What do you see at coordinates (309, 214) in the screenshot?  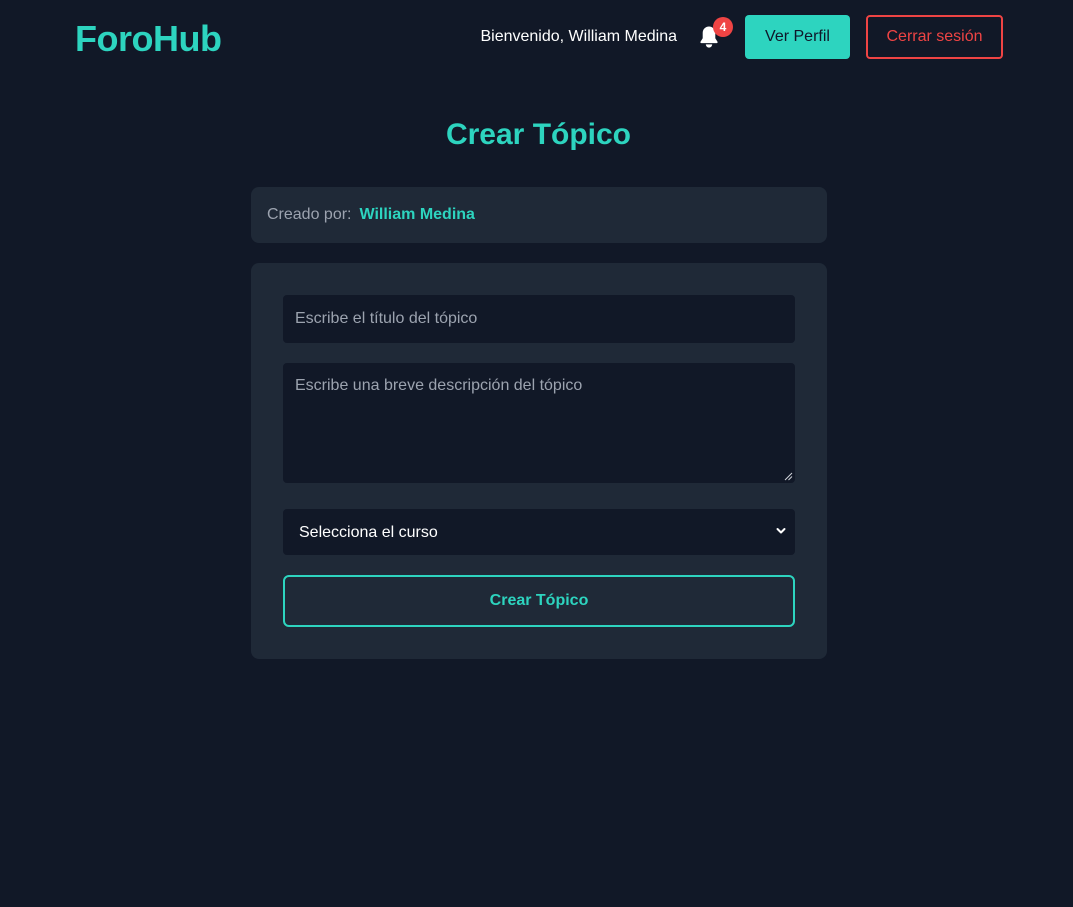 I see `author-label: Creado por:` at bounding box center [309, 214].